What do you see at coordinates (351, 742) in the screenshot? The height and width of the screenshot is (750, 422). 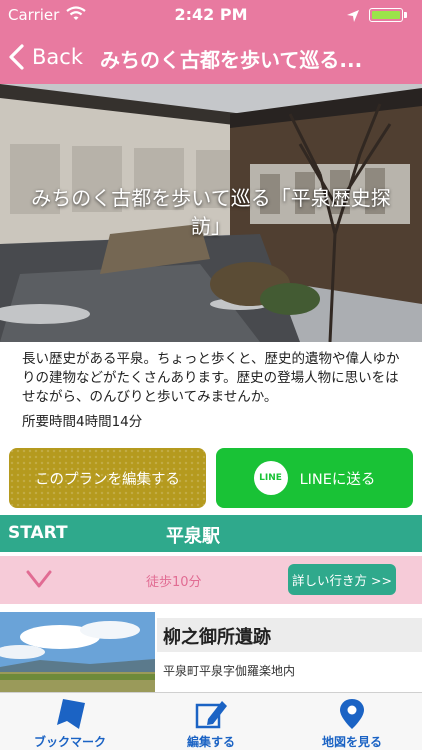 I see `tab-map-label: 地図を見る` at bounding box center [351, 742].